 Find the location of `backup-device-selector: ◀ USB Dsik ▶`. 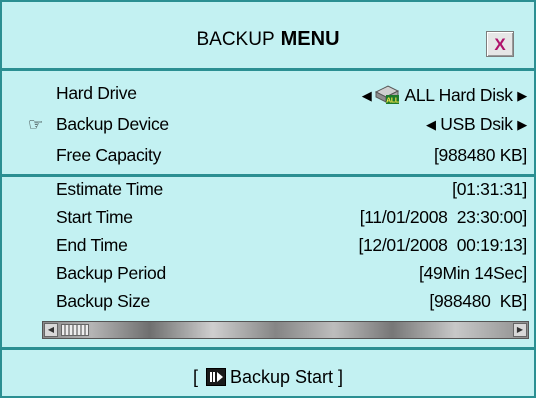

backup-device-selector: ◀ USB Dsik ▶ is located at coordinates (476, 124).